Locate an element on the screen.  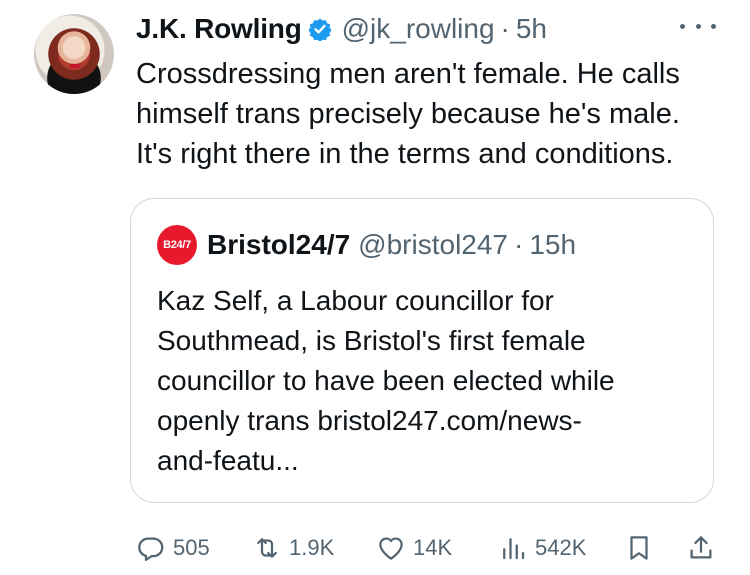
like-button: 14K is located at coordinates (414, 548).